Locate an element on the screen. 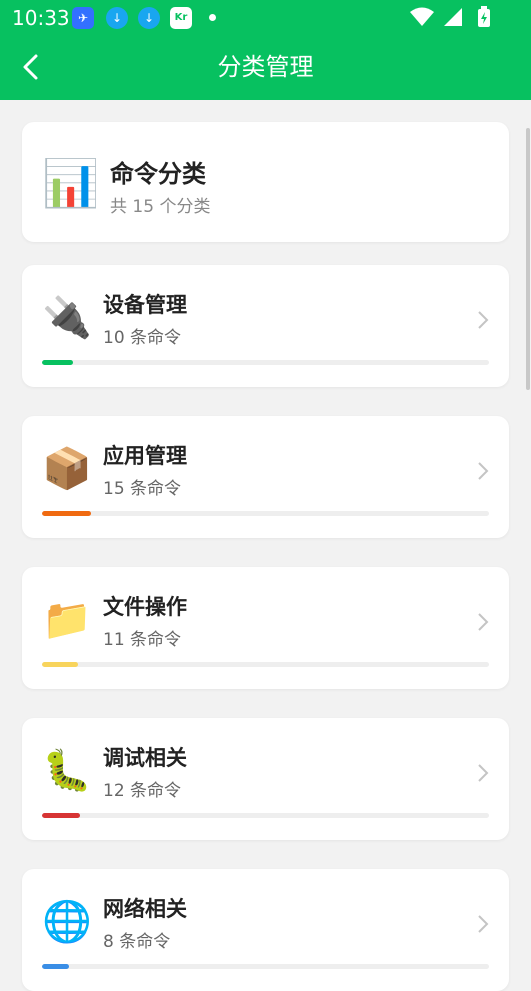  plug-icon: 🔌 is located at coordinates (67, 318).